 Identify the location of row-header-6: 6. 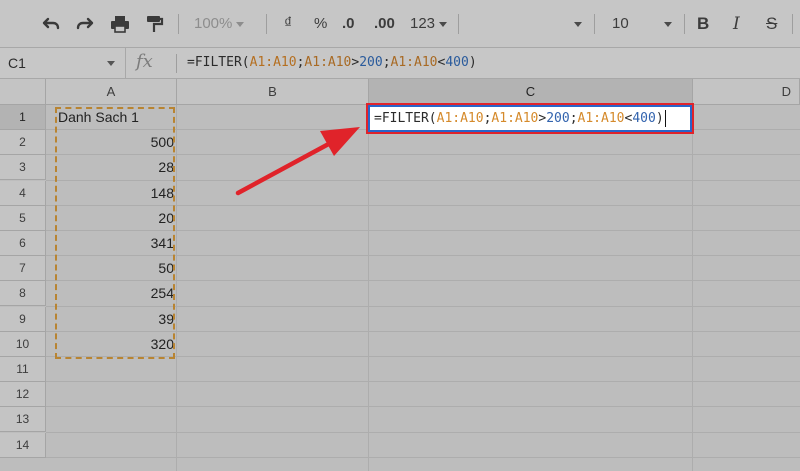
(23, 243).